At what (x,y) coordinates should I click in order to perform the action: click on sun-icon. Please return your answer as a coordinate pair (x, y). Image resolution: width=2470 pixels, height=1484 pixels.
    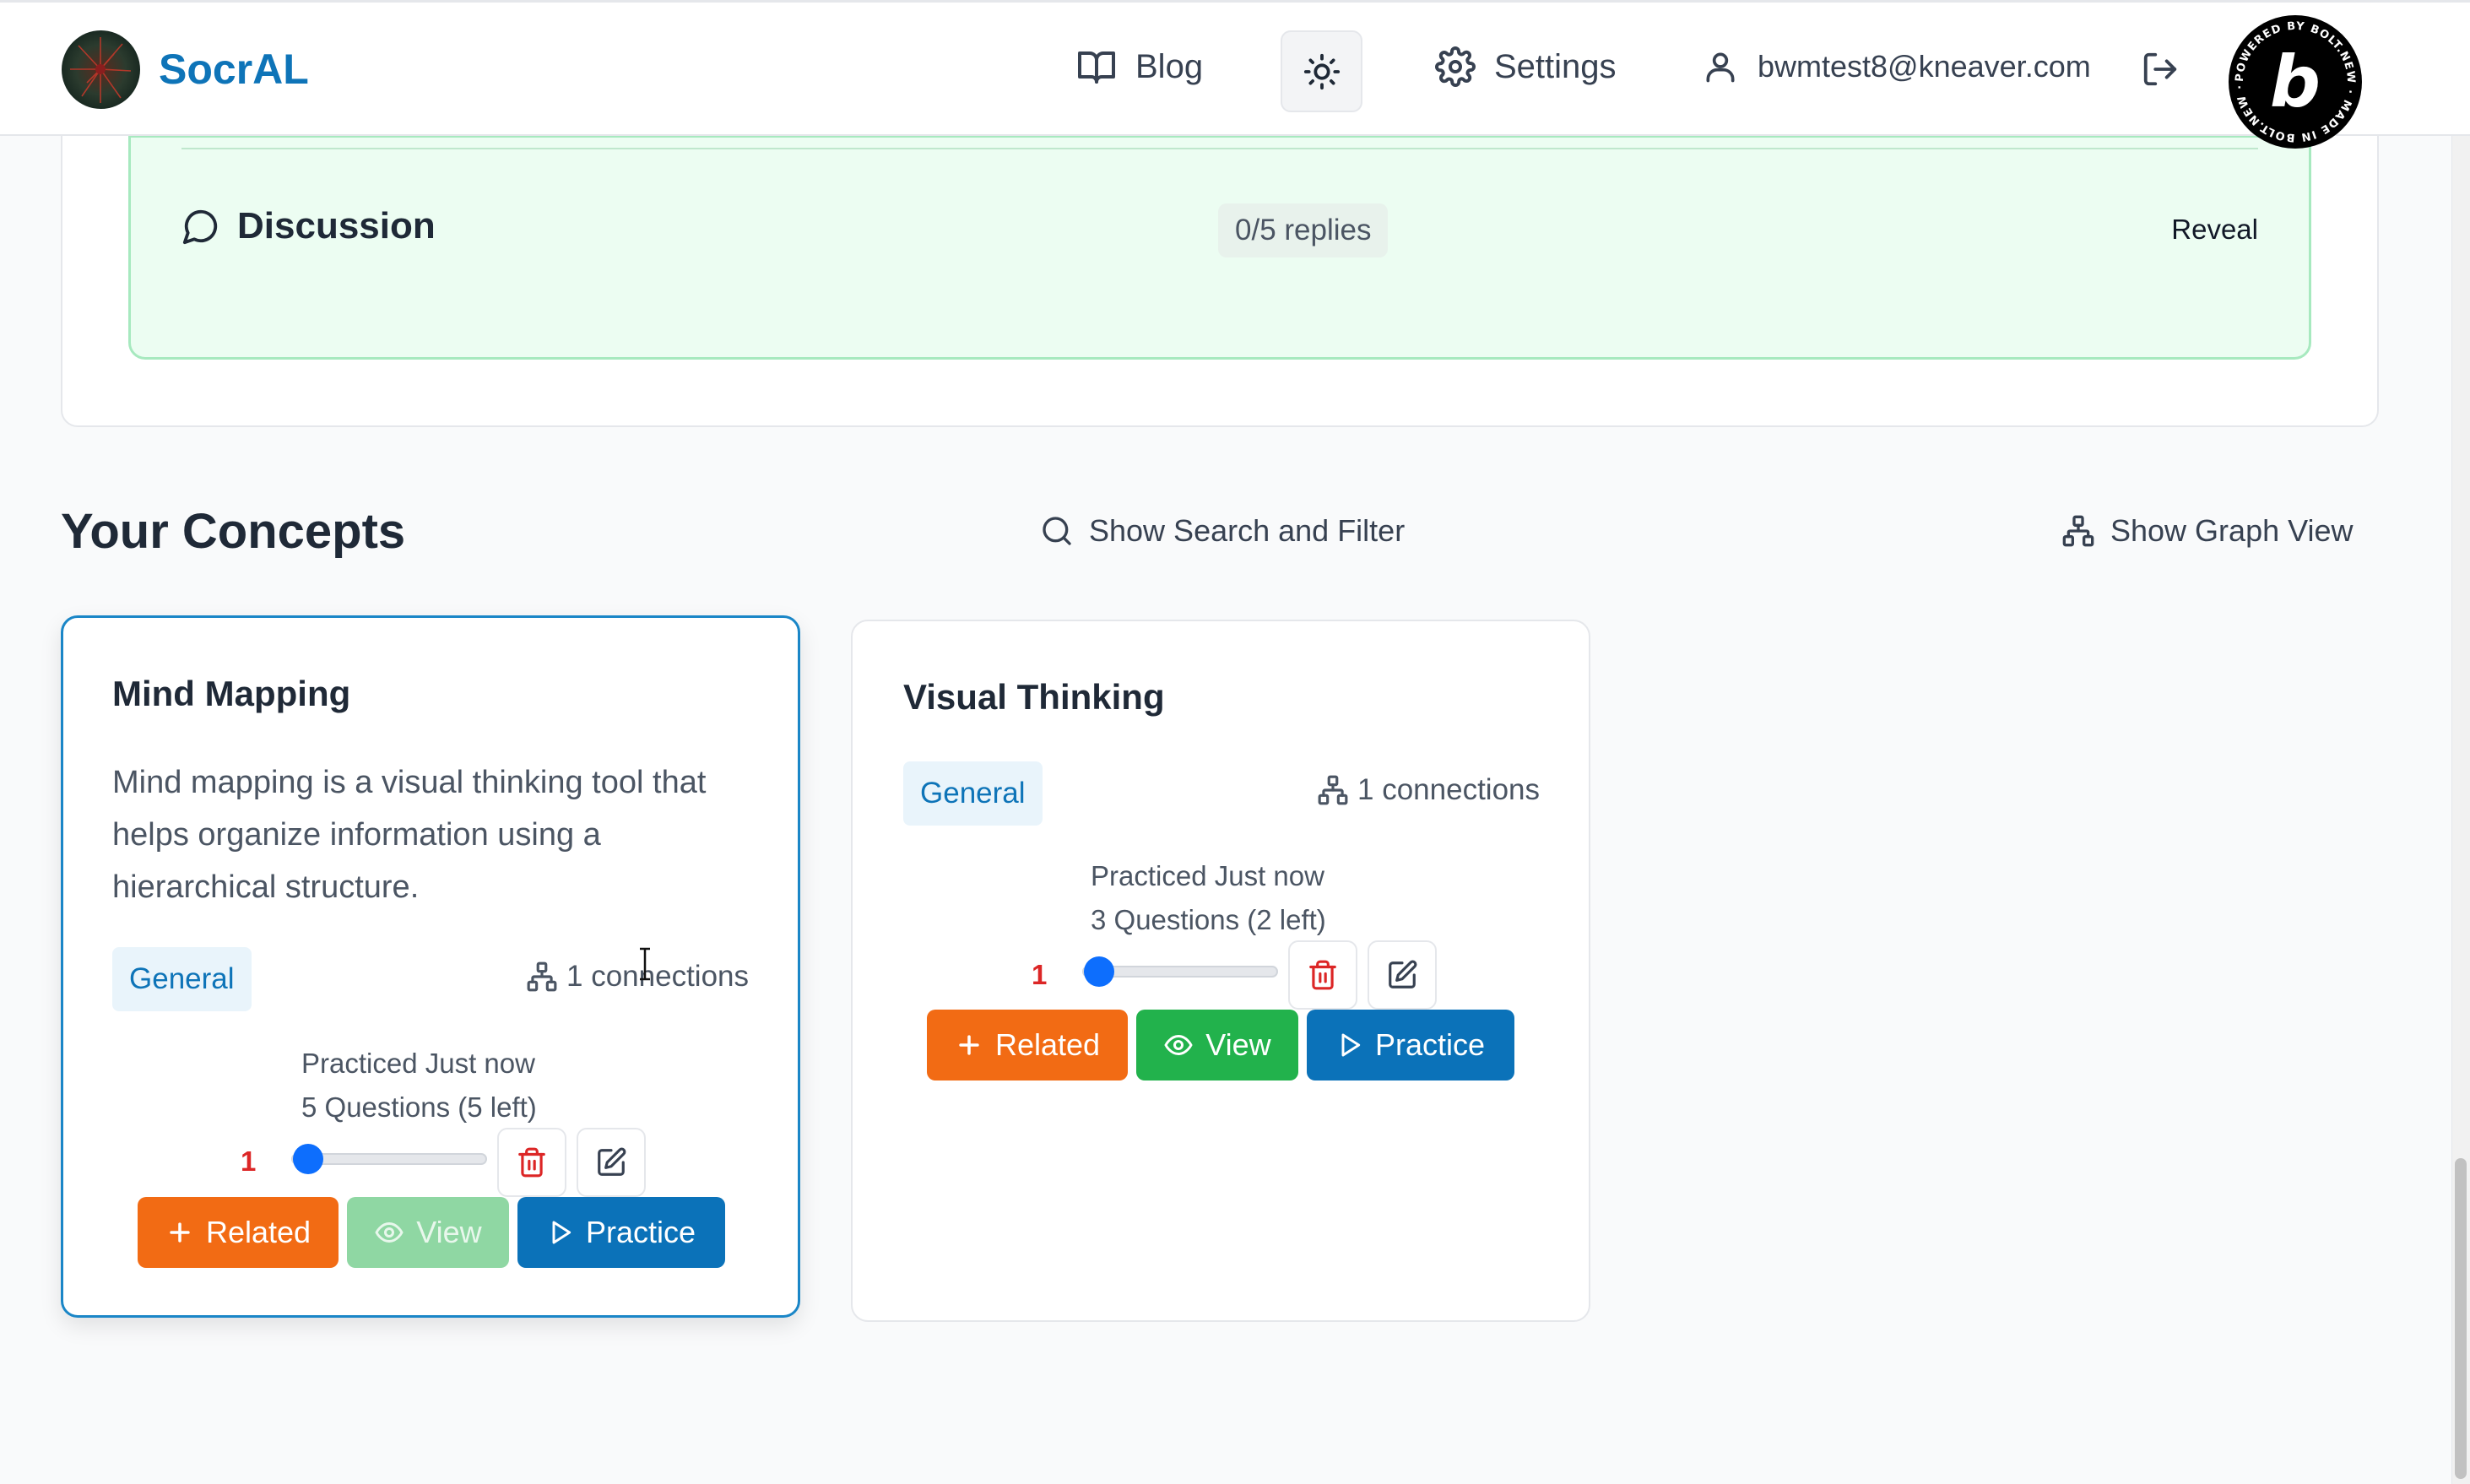
    Looking at the image, I should click on (1322, 71).